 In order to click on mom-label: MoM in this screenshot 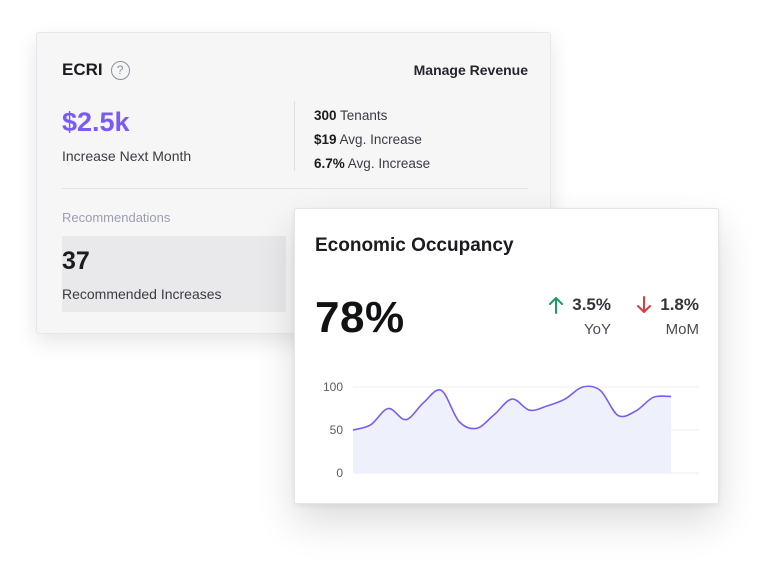, I will do `click(682, 329)`.